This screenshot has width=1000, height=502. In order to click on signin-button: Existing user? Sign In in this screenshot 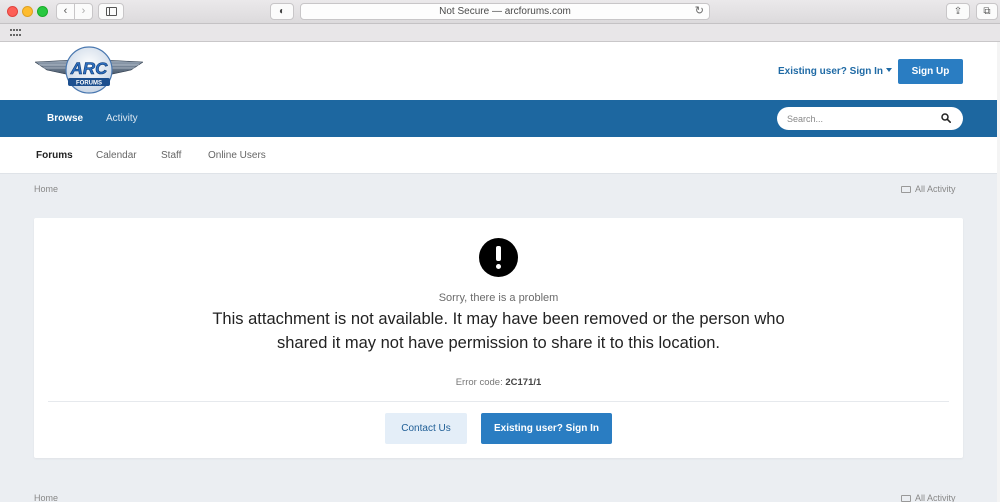, I will do `click(546, 428)`.